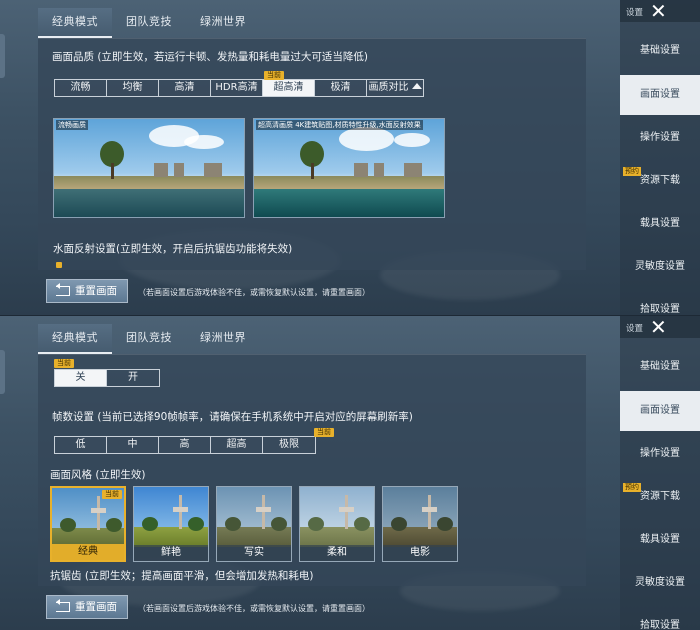  What do you see at coordinates (420, 553) in the screenshot?
I see `style-label-cinema: 电影` at bounding box center [420, 553].